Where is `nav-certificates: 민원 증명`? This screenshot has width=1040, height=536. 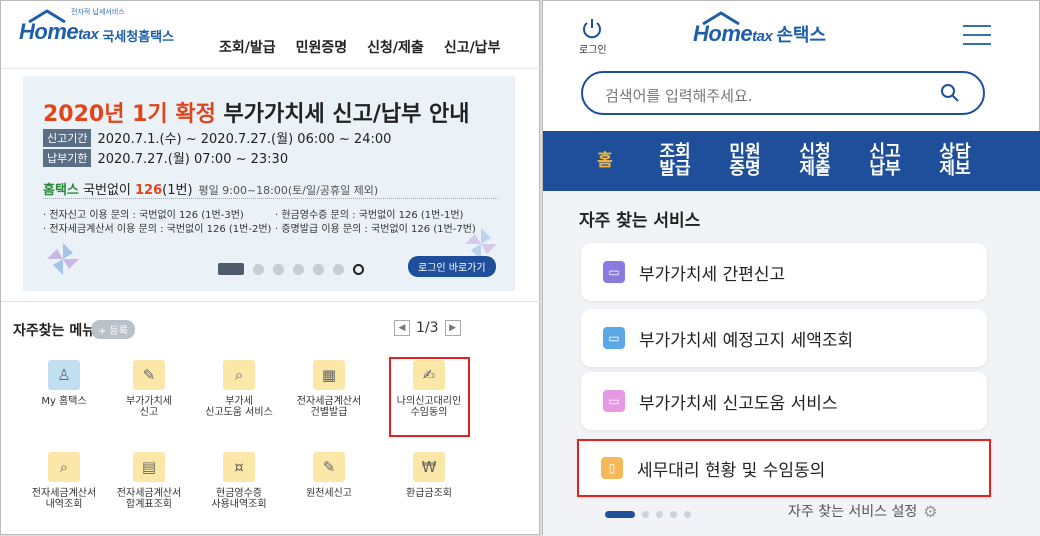 nav-certificates: 민원 증명 is located at coordinates (745, 161).